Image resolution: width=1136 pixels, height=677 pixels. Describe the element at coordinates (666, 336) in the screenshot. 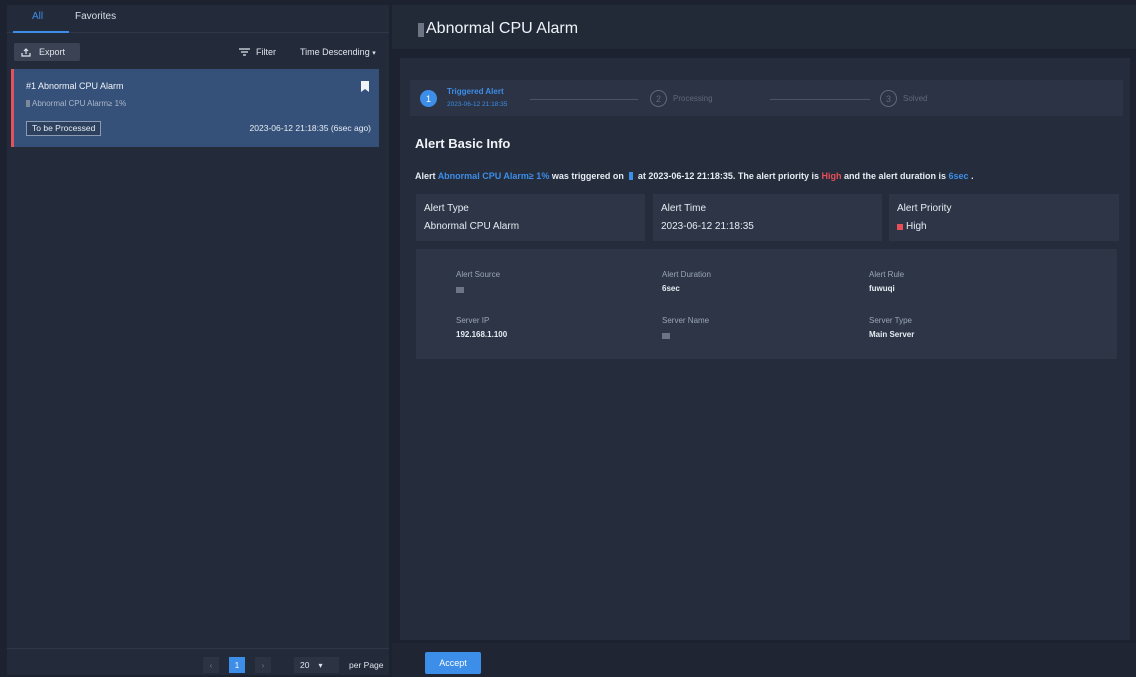

I see `masked-server-name-icon` at that location.